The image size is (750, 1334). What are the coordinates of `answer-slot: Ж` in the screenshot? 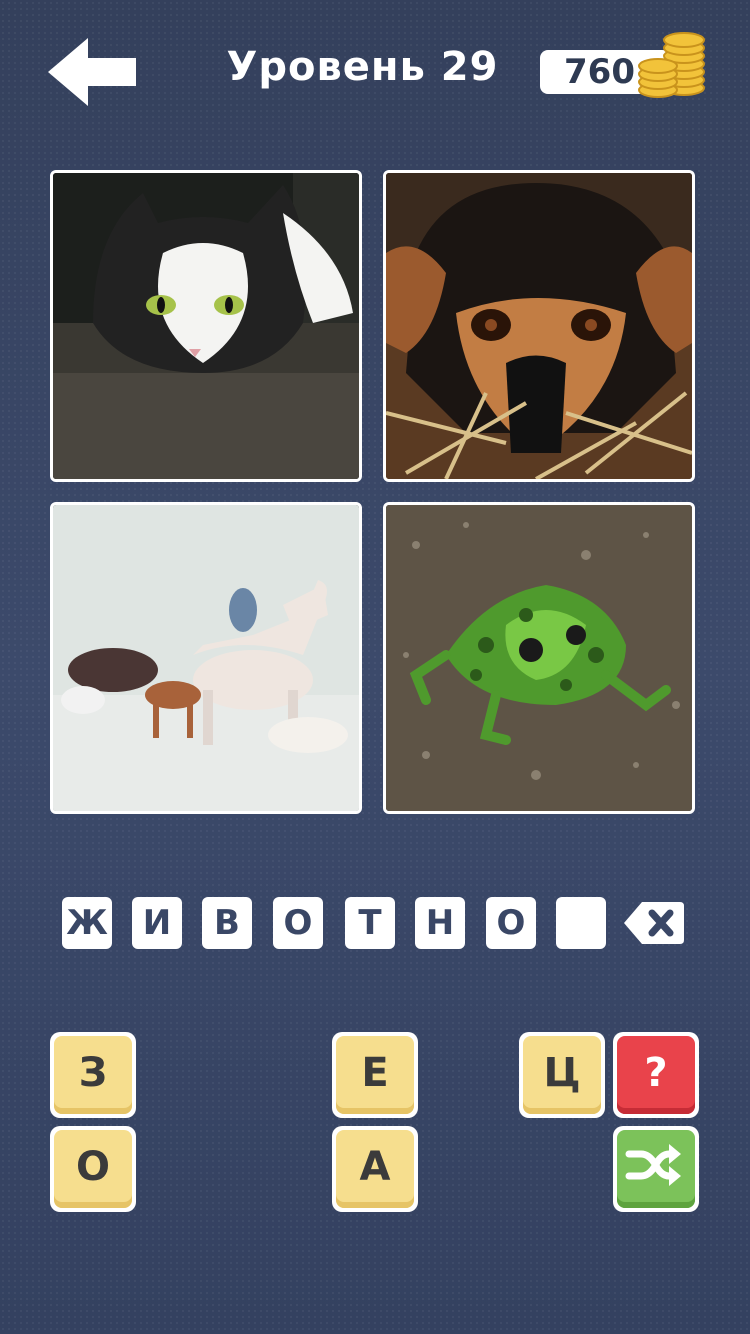 It's located at (87, 923).